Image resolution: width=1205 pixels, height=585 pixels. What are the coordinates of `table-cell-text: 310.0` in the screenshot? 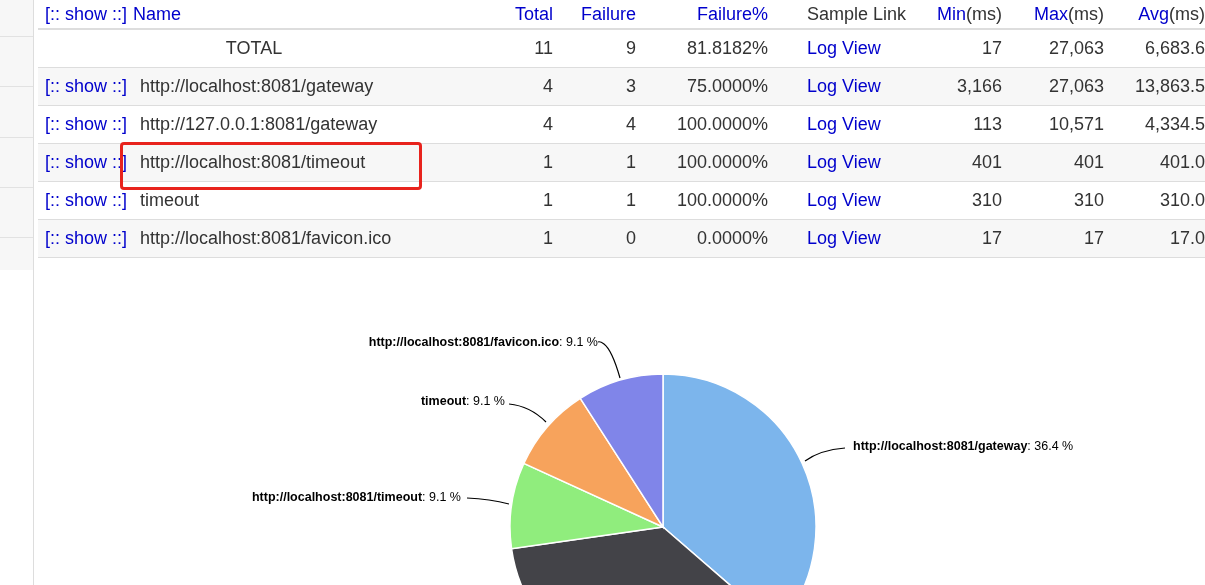 It's located at (1181, 200).